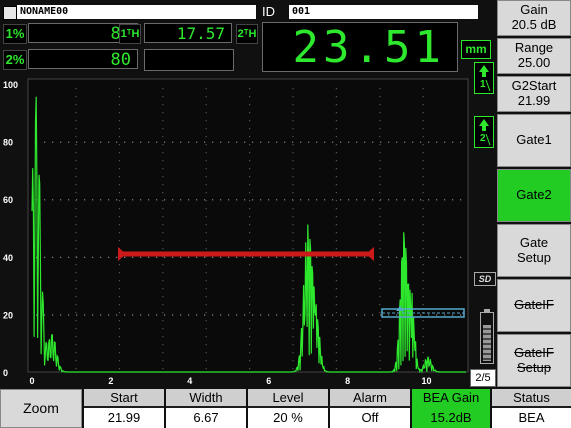 Image resolution: width=571 pixels, height=428 pixels. What do you see at coordinates (483, 84) in the screenshot?
I see `svg-text: 1` at bounding box center [483, 84].